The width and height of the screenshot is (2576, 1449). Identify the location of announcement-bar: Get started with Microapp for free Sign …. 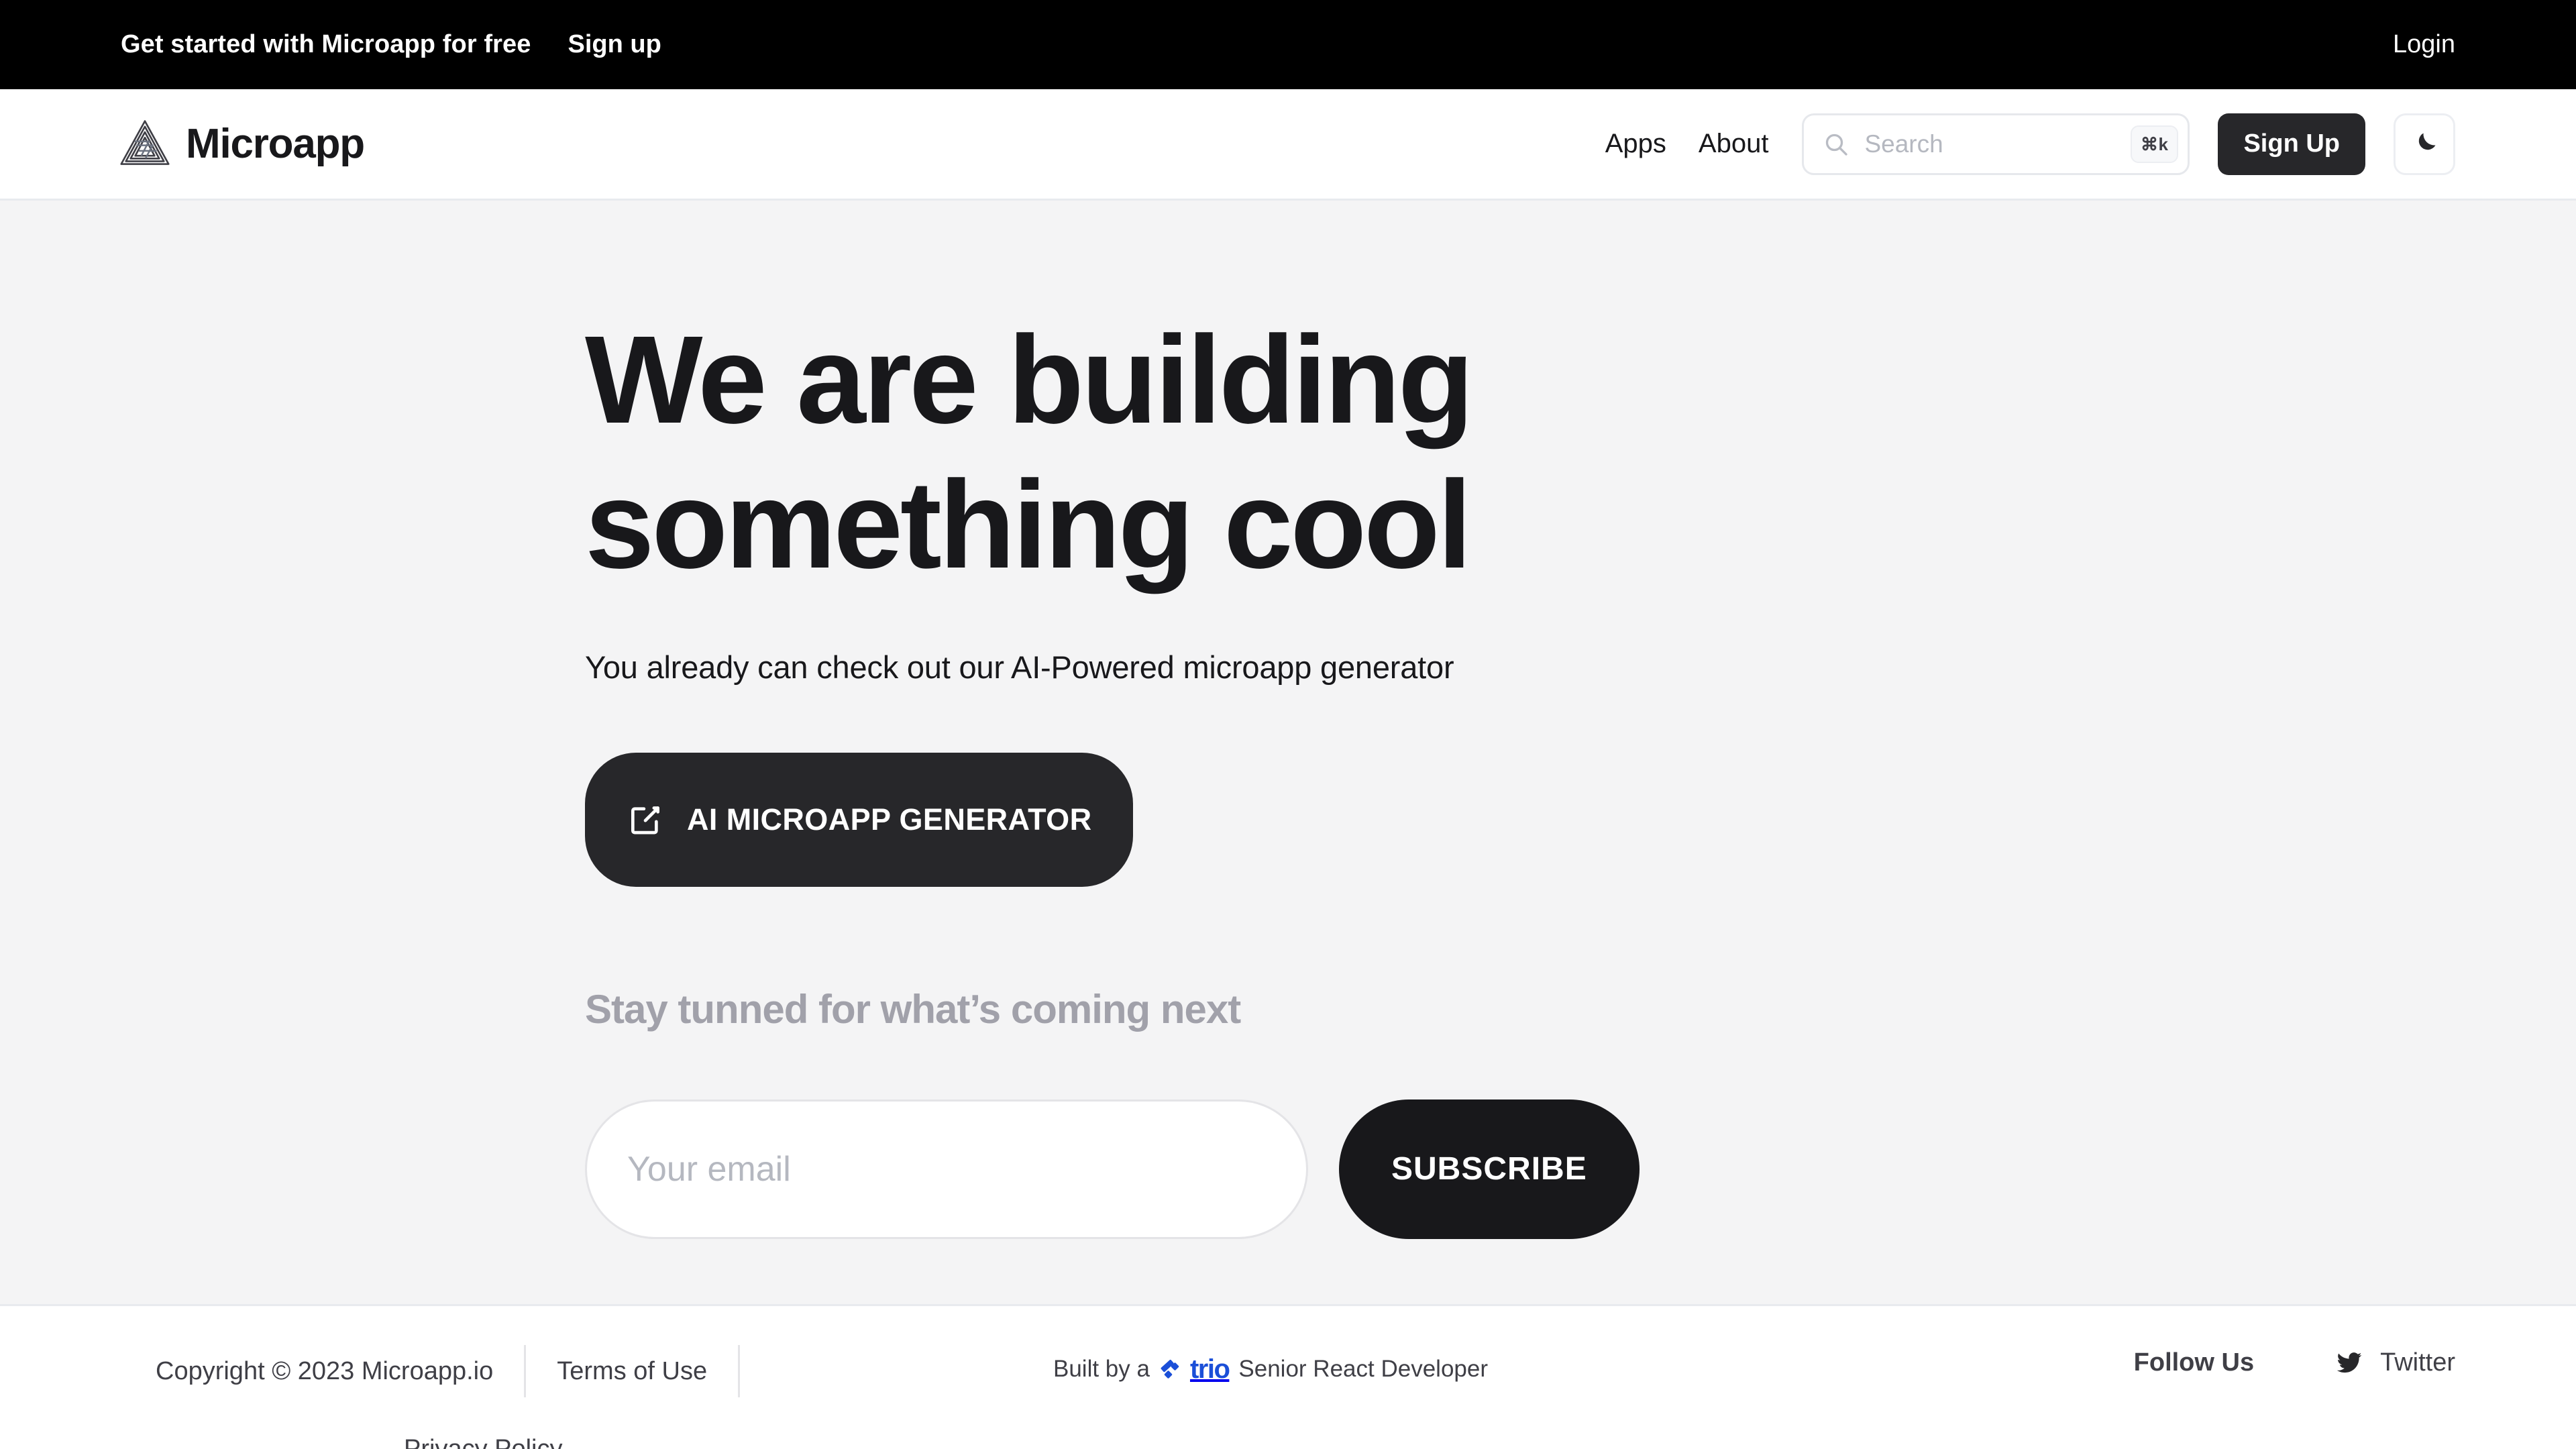
(1288, 44).